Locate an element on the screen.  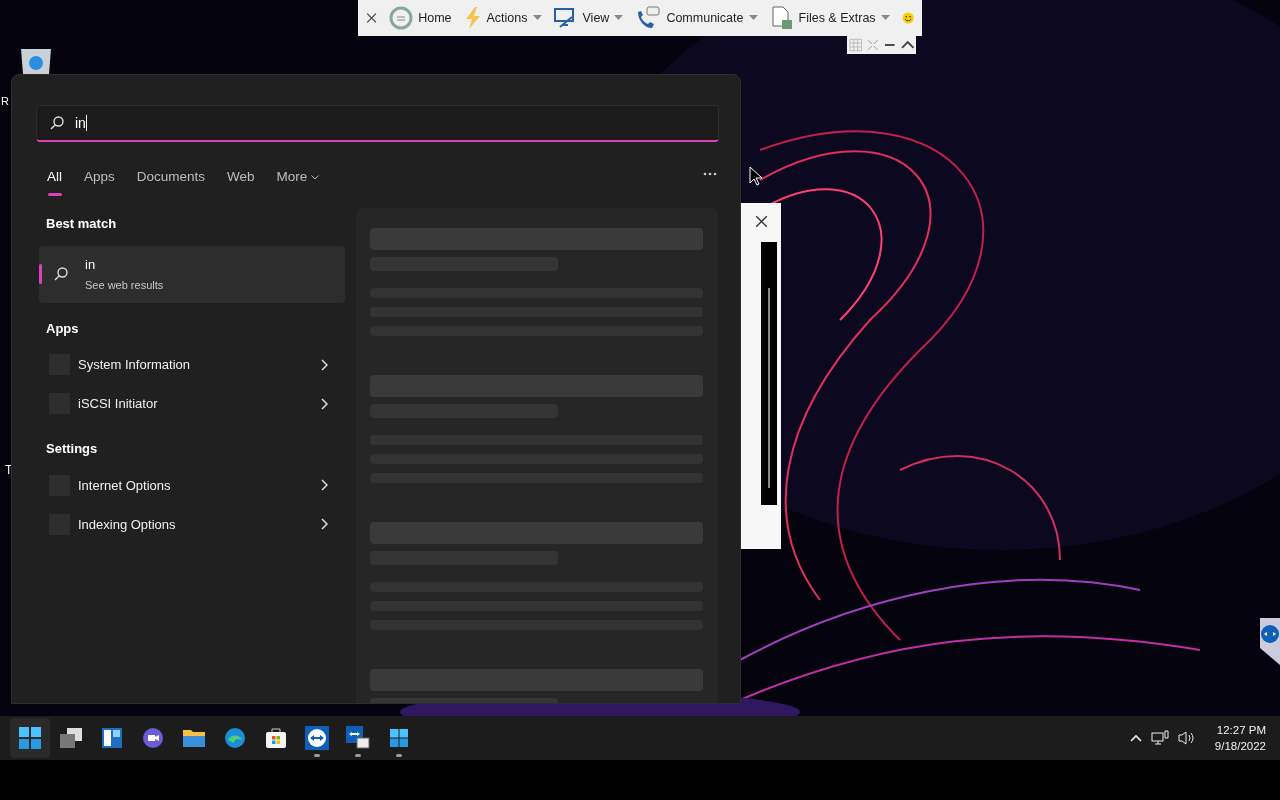
filter-tab: All is located at coordinates (54, 182).